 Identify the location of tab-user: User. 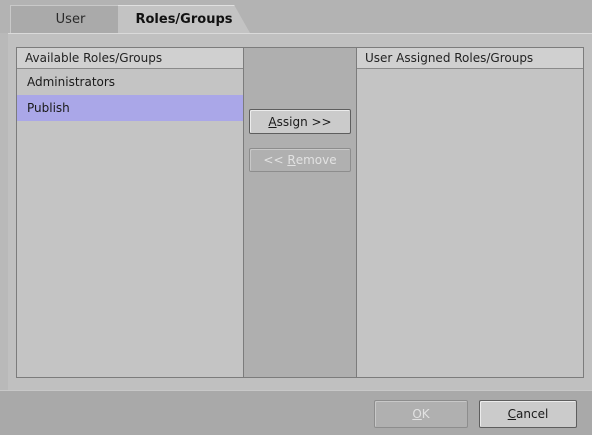
(70, 19).